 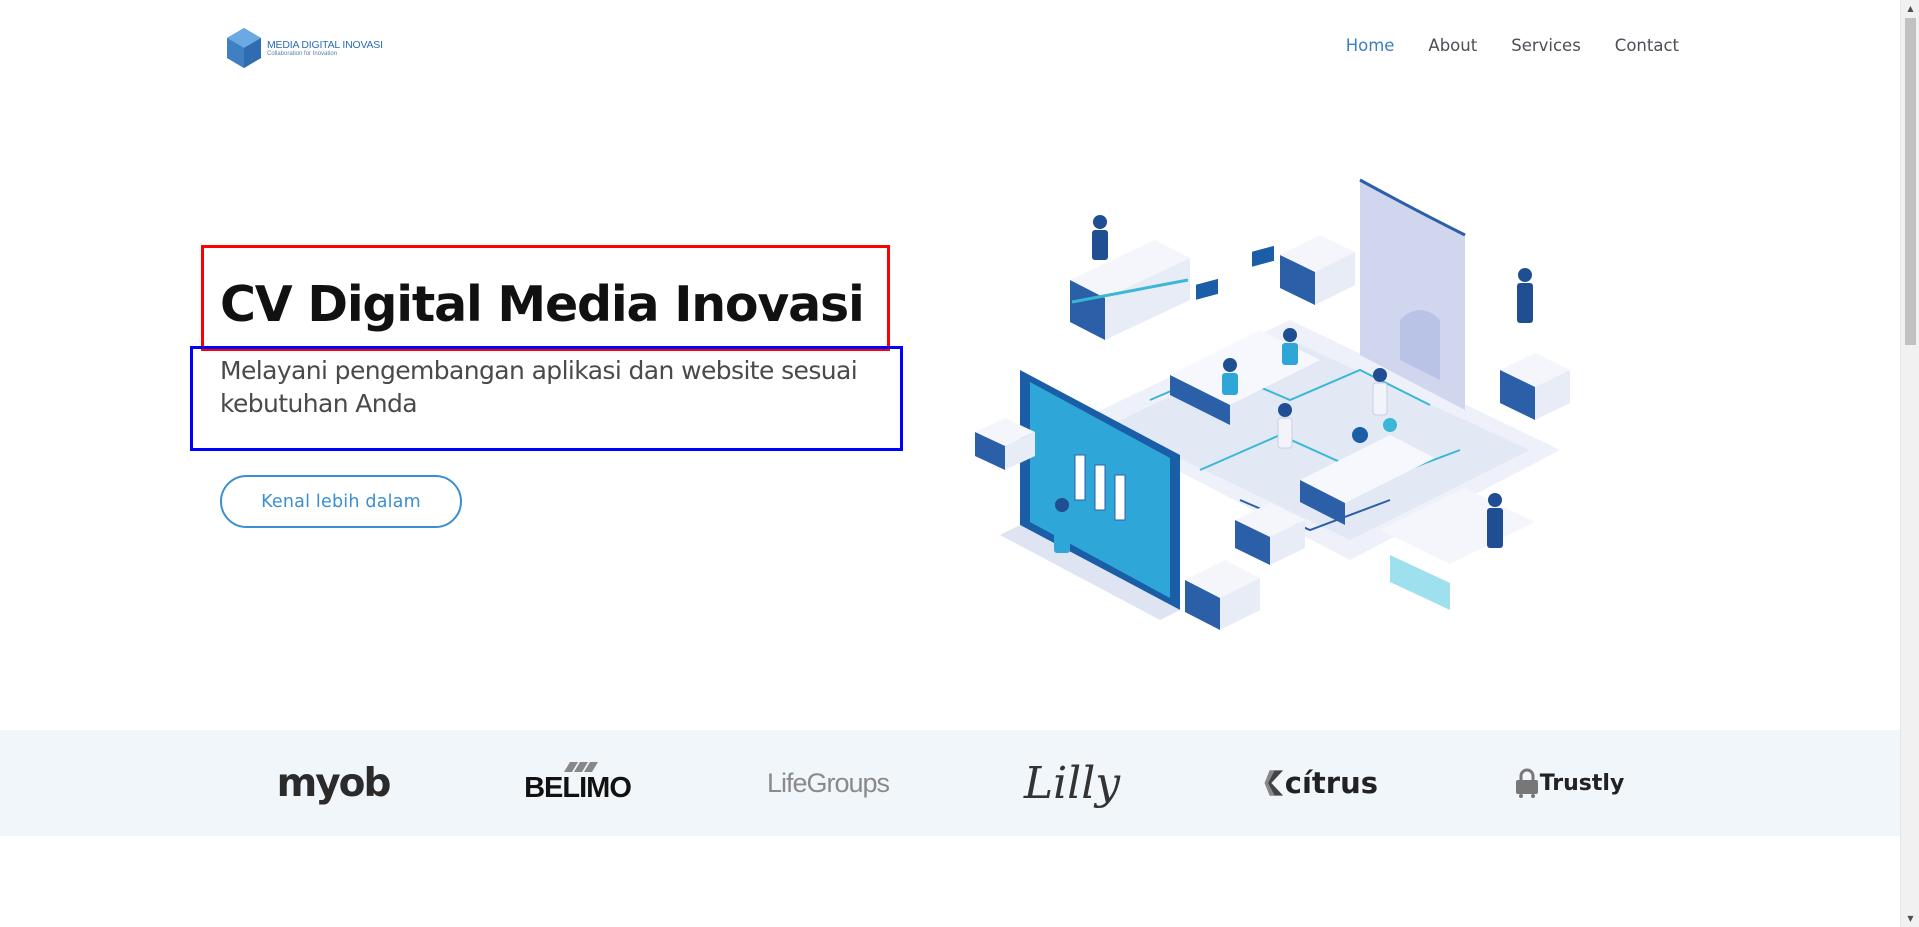 I want to click on nav-services-link: Services, so click(x=1546, y=45).